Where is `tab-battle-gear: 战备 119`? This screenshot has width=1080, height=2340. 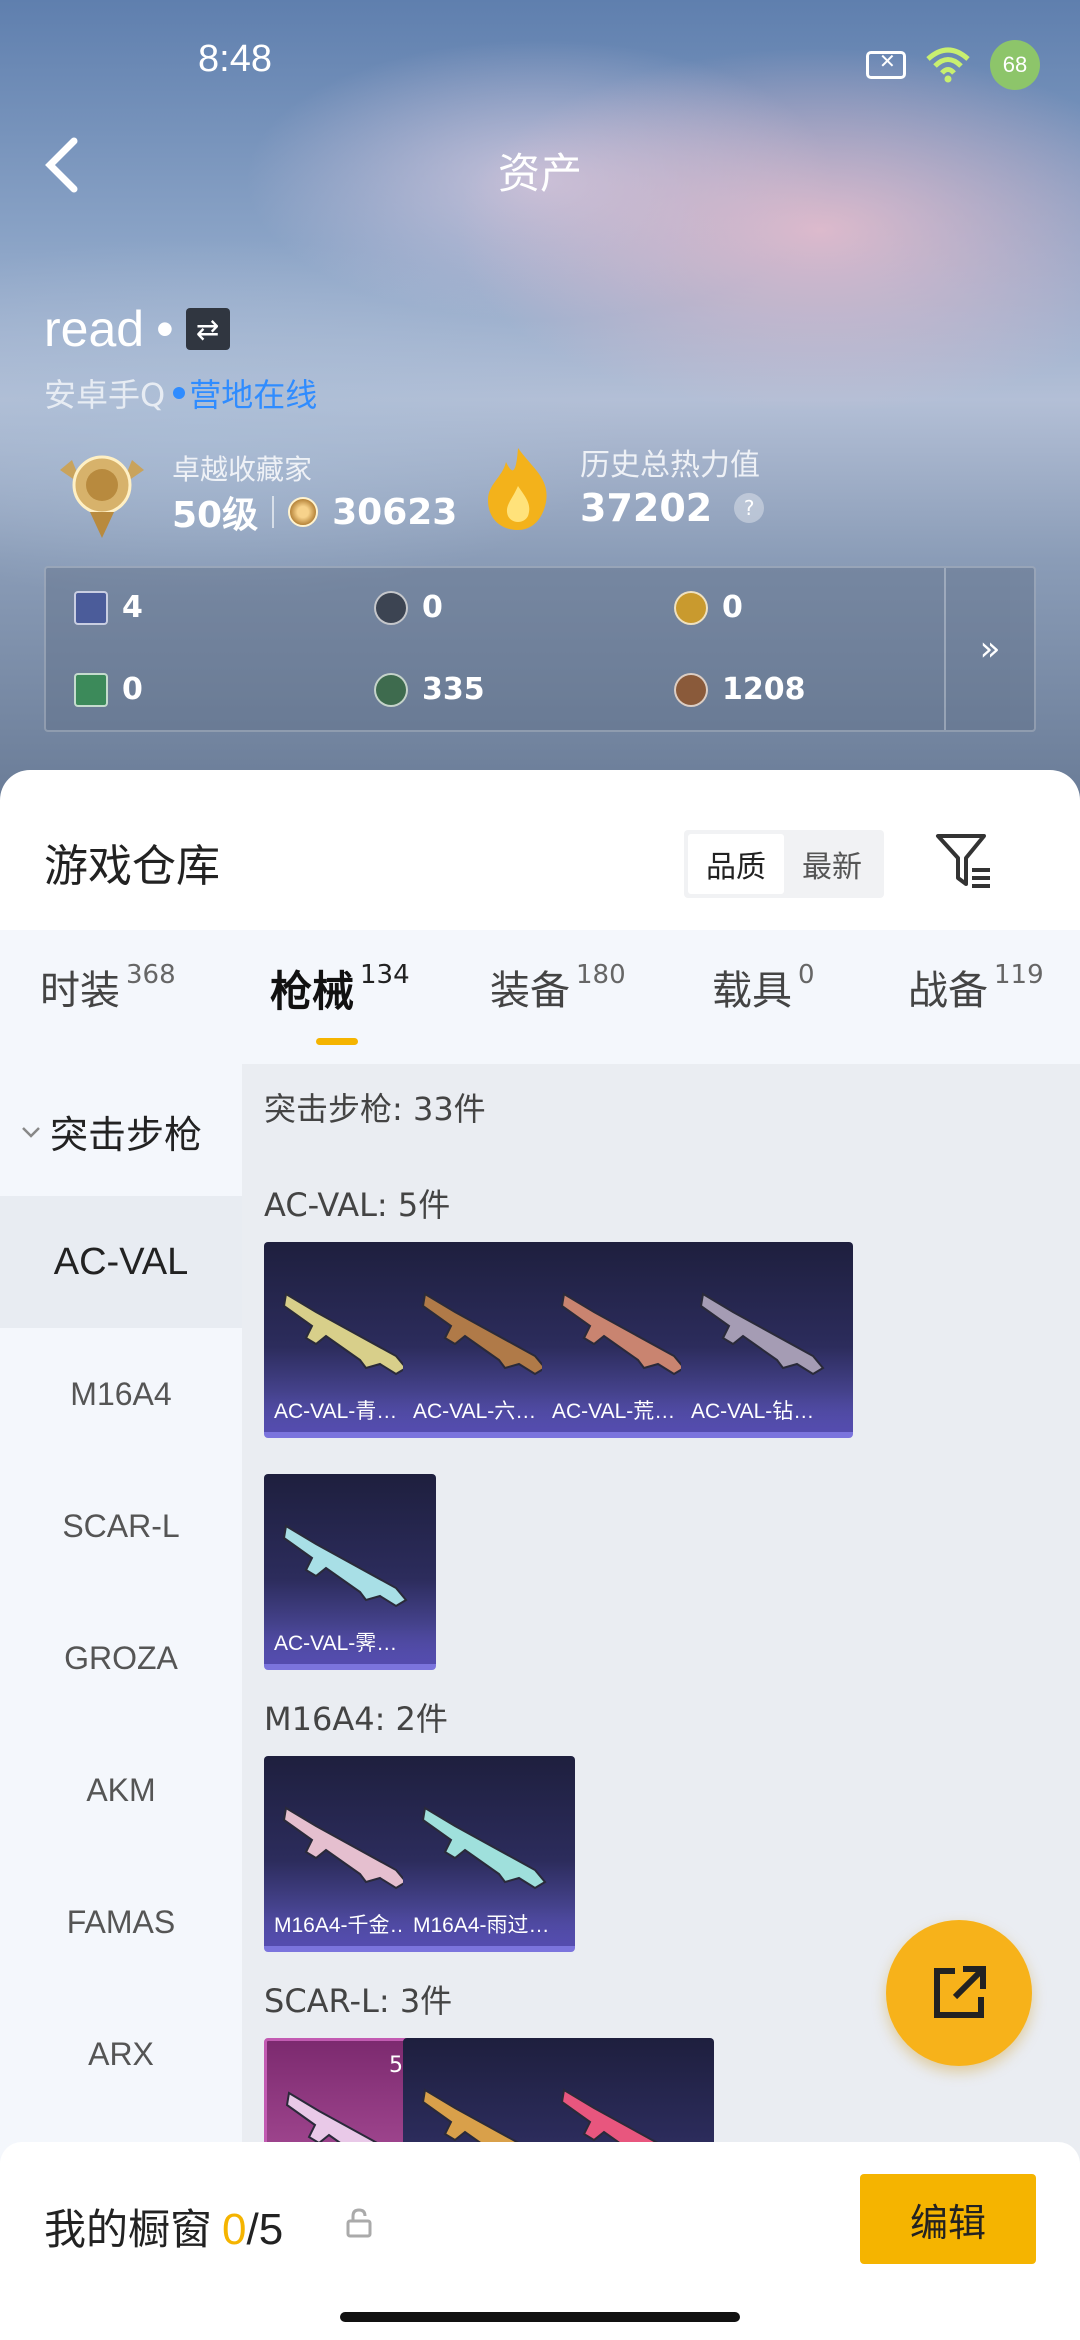
tab-battle-gear: 战备 119 is located at coordinates (976, 987).